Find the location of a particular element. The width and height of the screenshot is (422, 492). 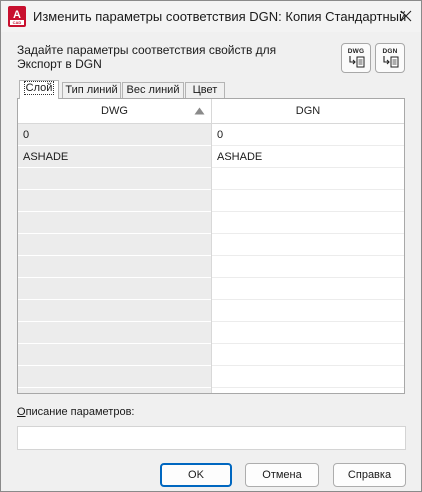

description-field is located at coordinates (211, 438).